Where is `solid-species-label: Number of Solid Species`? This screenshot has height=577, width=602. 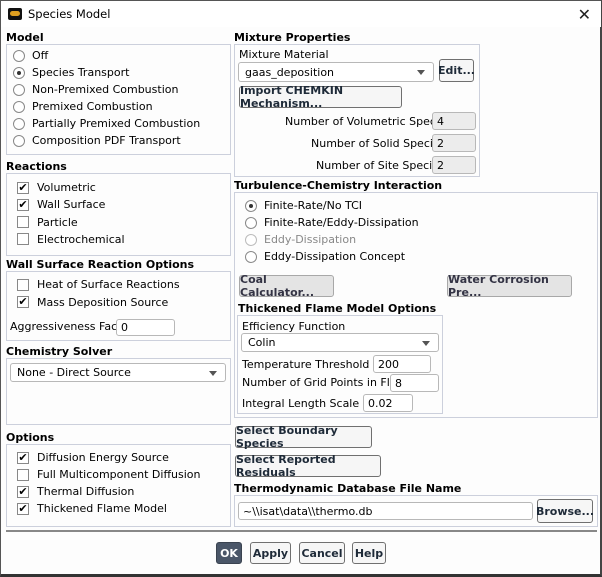 solid-species-label: Number of Solid Species is located at coordinates (378, 143).